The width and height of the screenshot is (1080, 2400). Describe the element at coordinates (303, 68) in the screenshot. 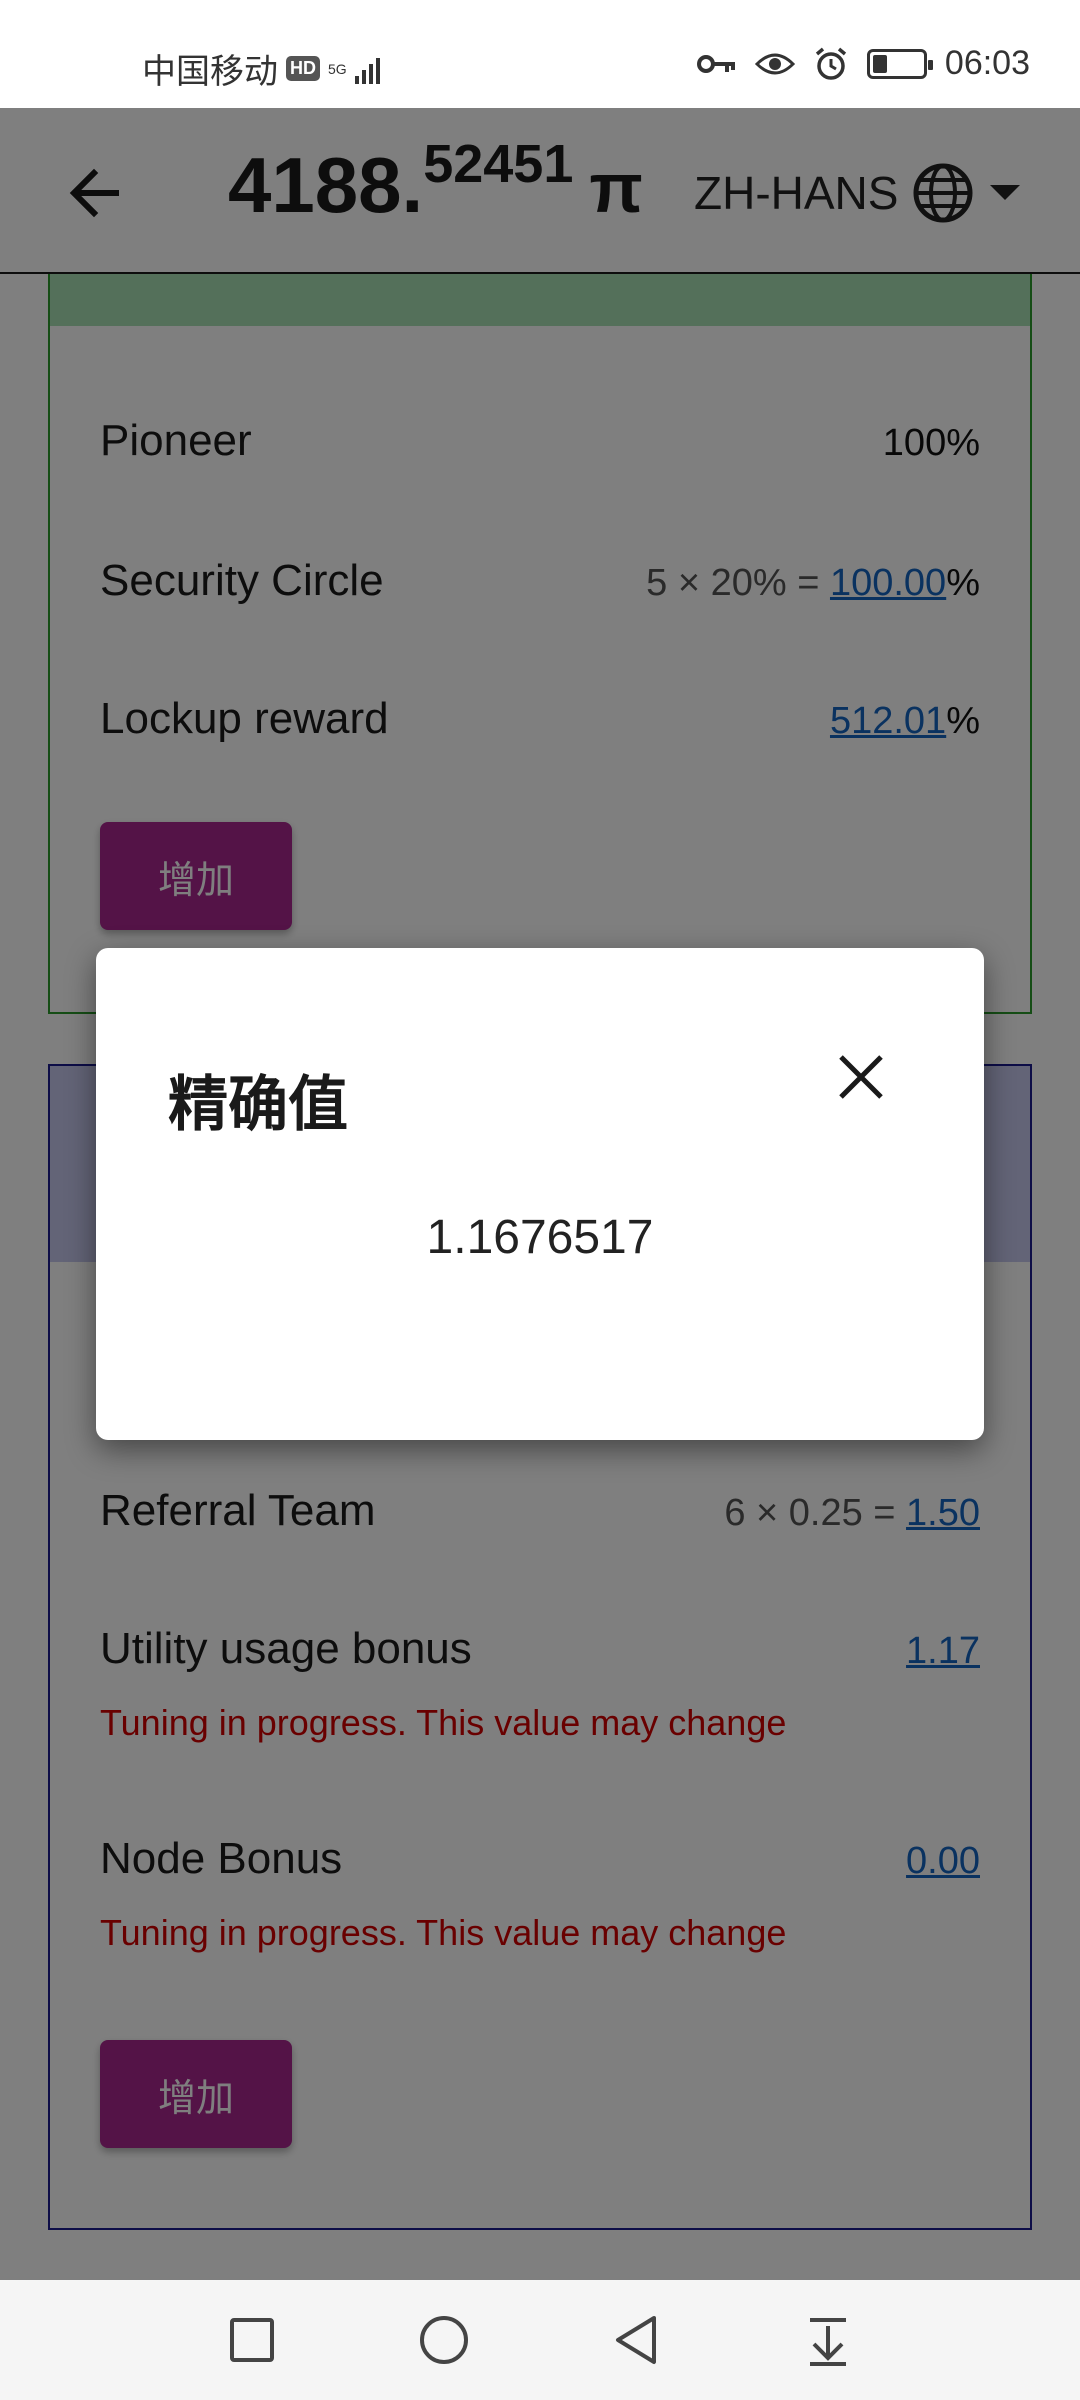

I see `hd-badge: HD` at that location.